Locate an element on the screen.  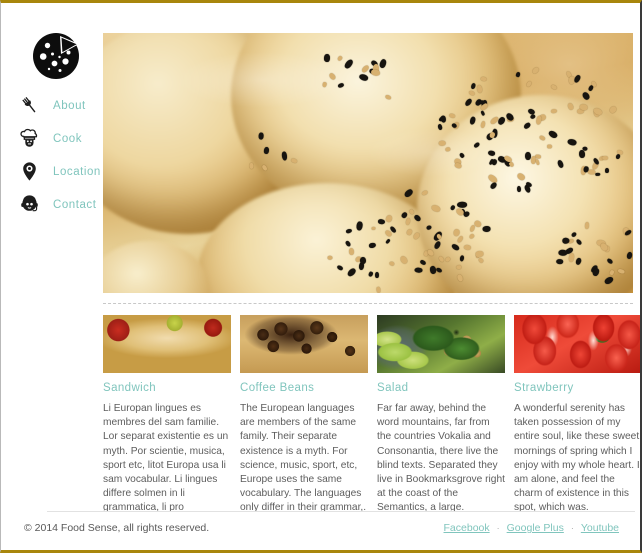
sandwich-photo is located at coordinates (167, 344).